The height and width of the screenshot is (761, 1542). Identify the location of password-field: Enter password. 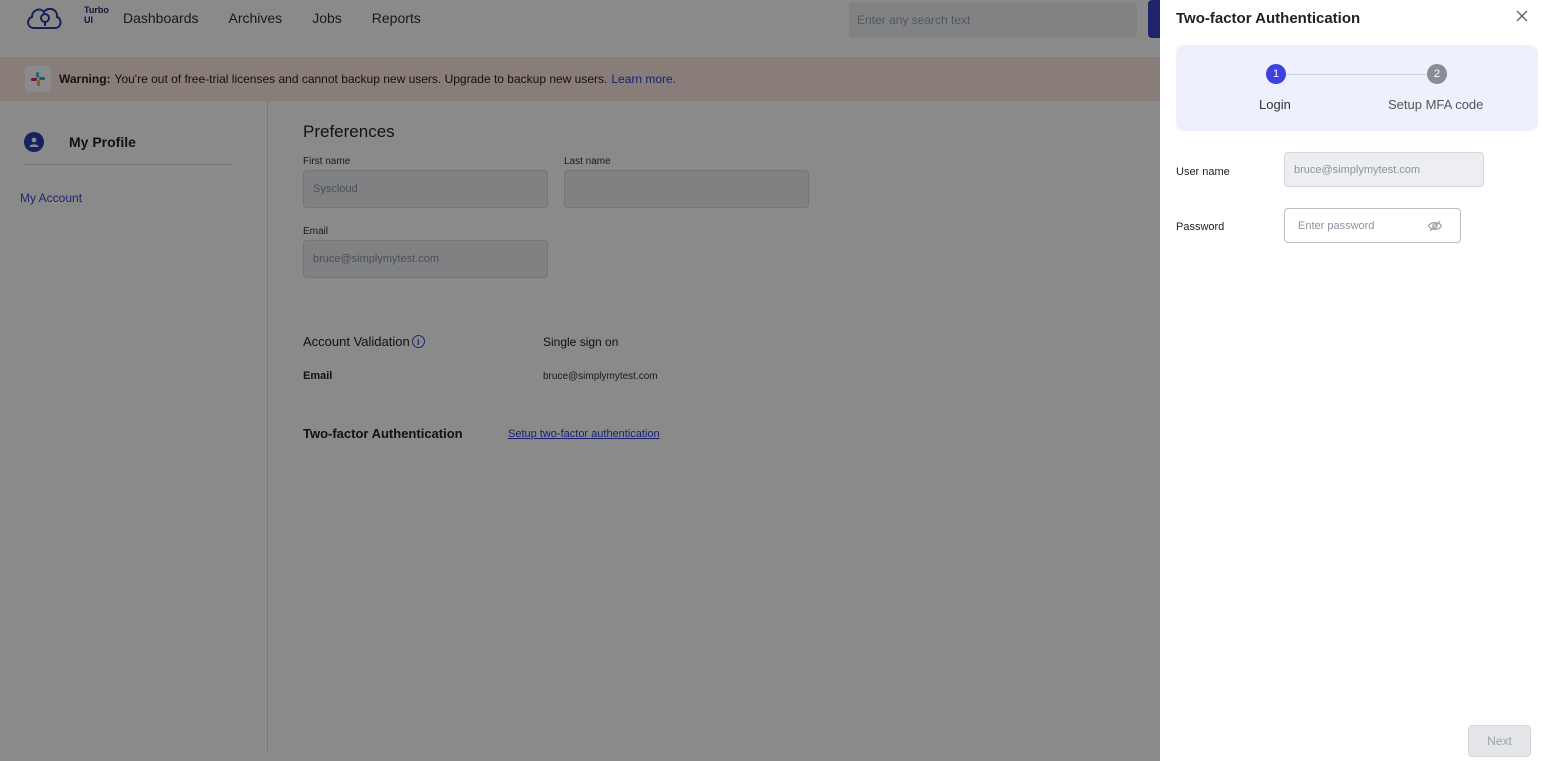
(1372, 225).